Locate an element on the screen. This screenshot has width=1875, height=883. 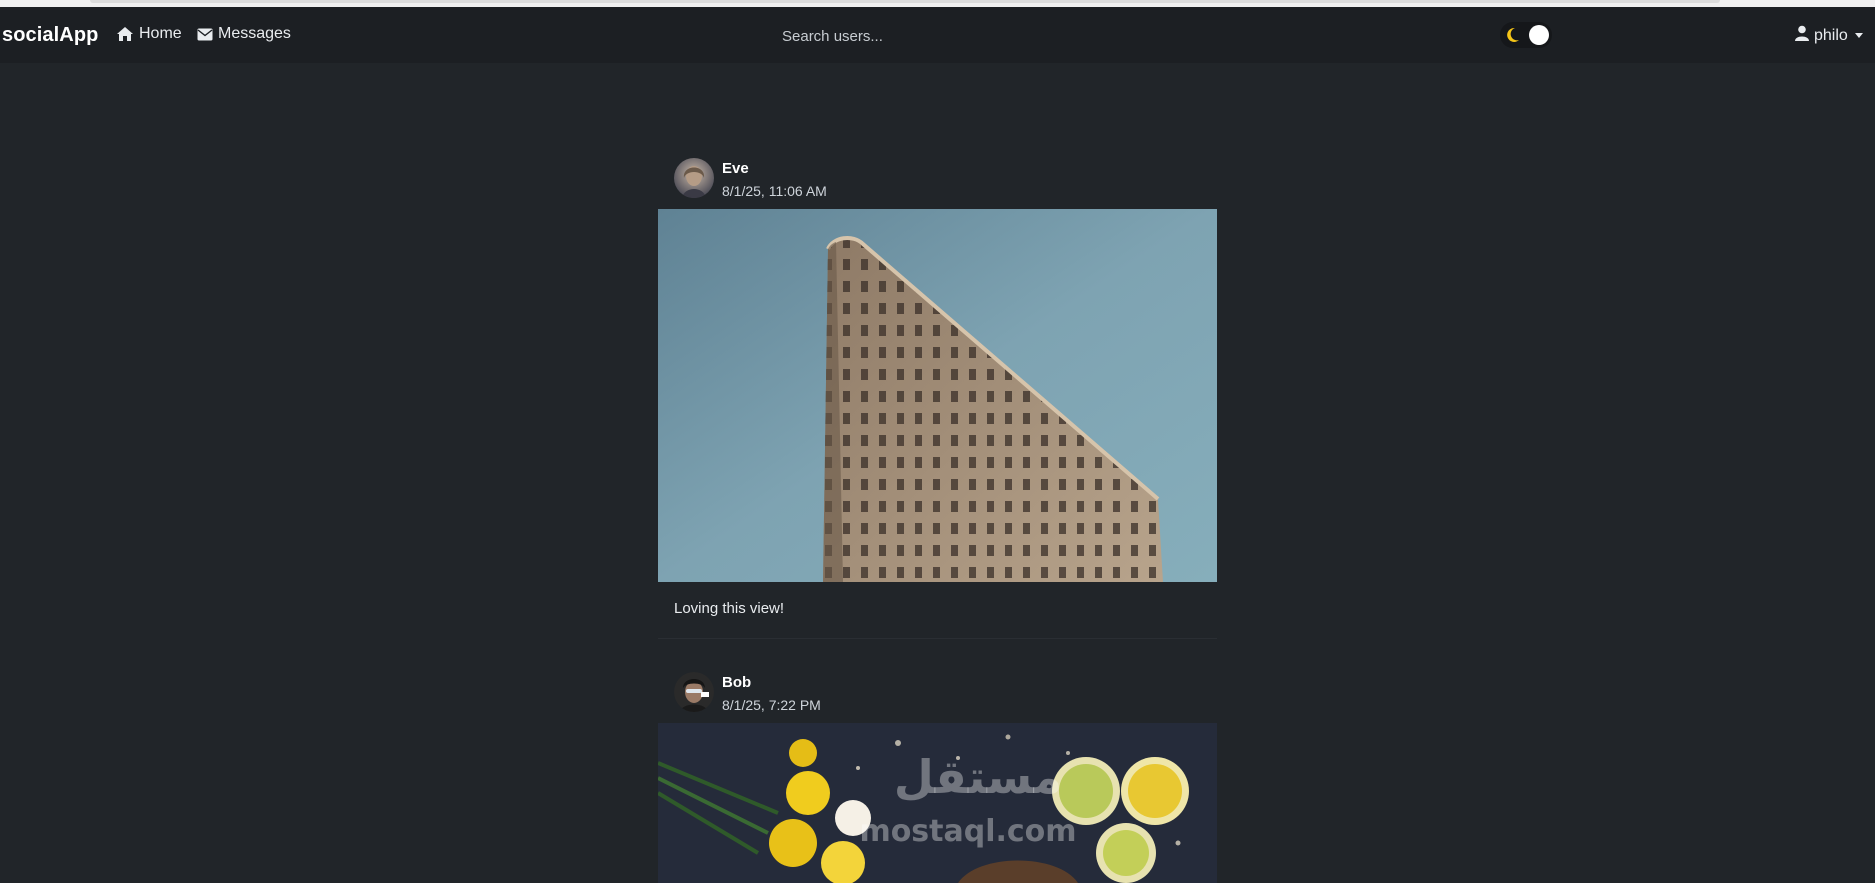
post-header: Bob 8/1/25, 7:22 PM is located at coordinates (937, 693).